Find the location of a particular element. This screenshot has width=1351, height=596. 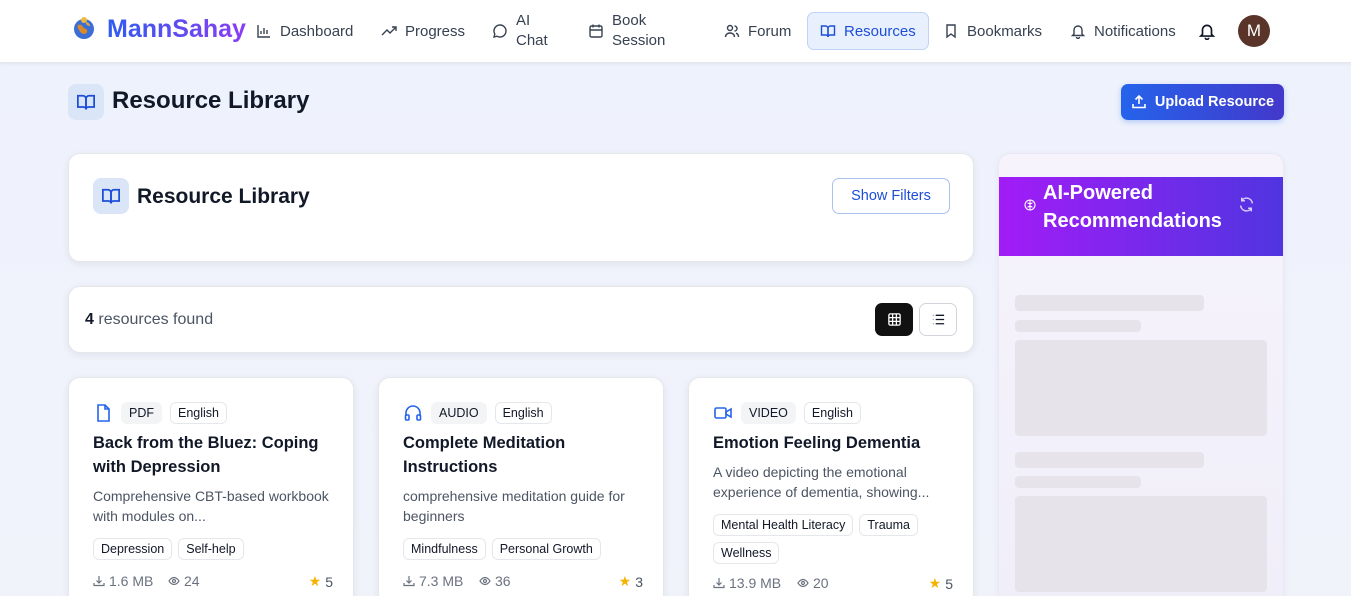

results-count: 4 resources found is located at coordinates (149, 320).